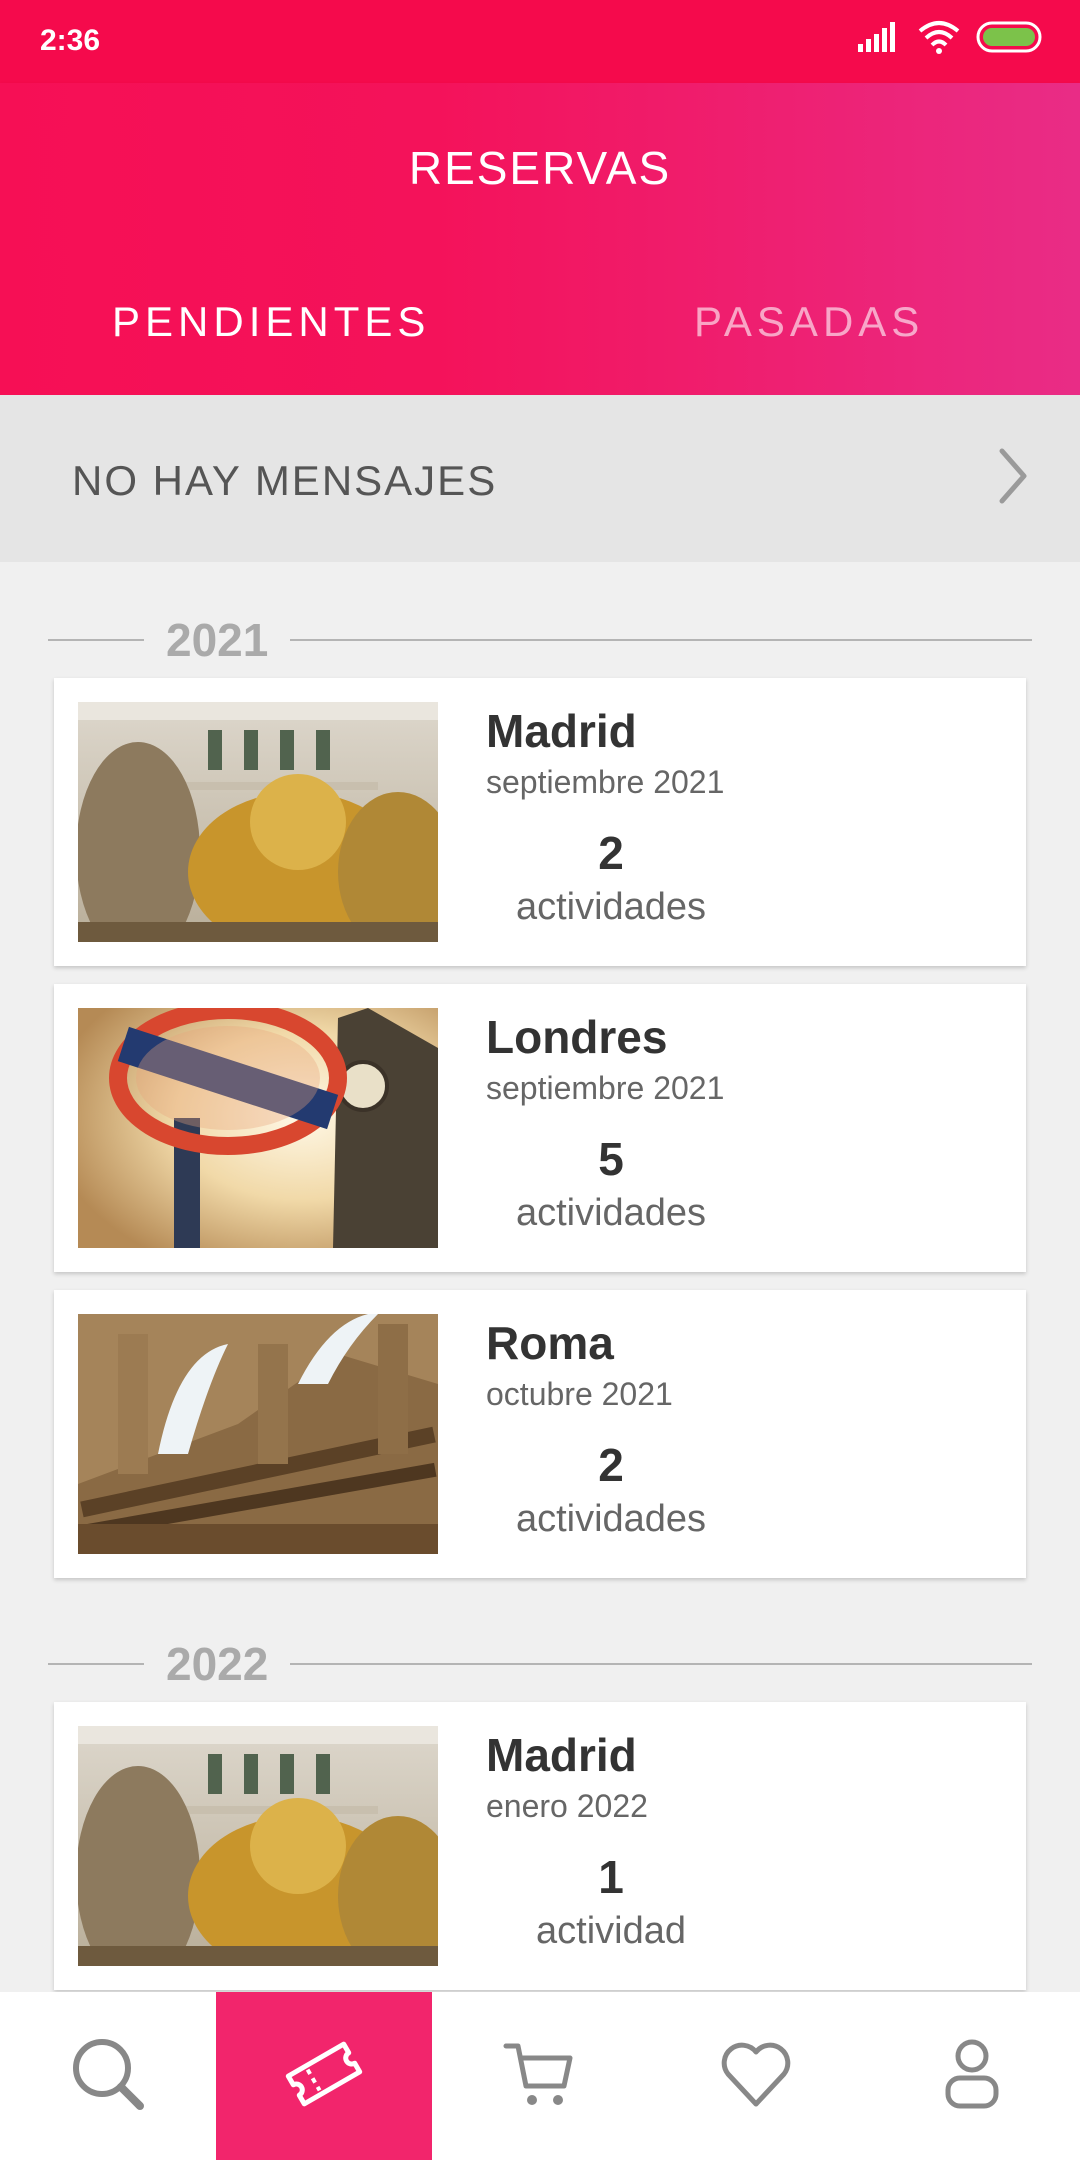 The width and height of the screenshot is (1080, 2160). What do you see at coordinates (1009, 39) in the screenshot?
I see `battery-icon` at bounding box center [1009, 39].